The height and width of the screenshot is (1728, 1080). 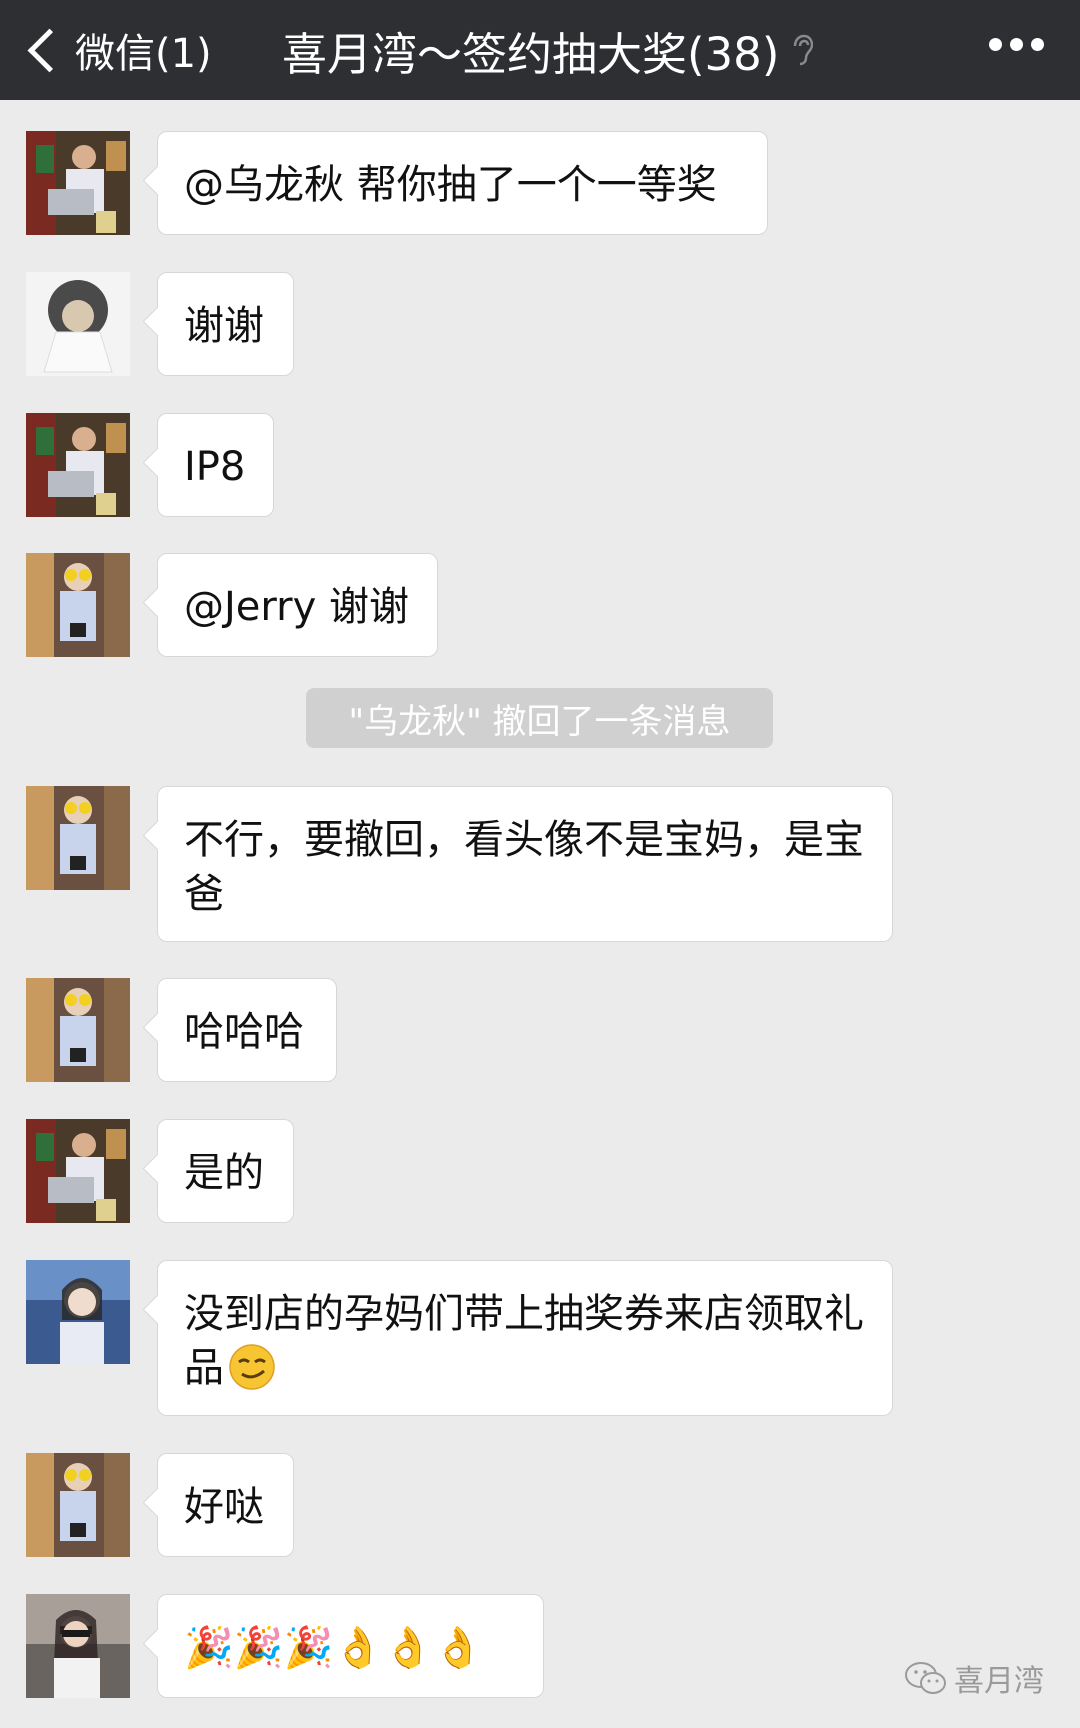 What do you see at coordinates (999, 1681) in the screenshot?
I see `watermark-text: 喜月湾` at bounding box center [999, 1681].